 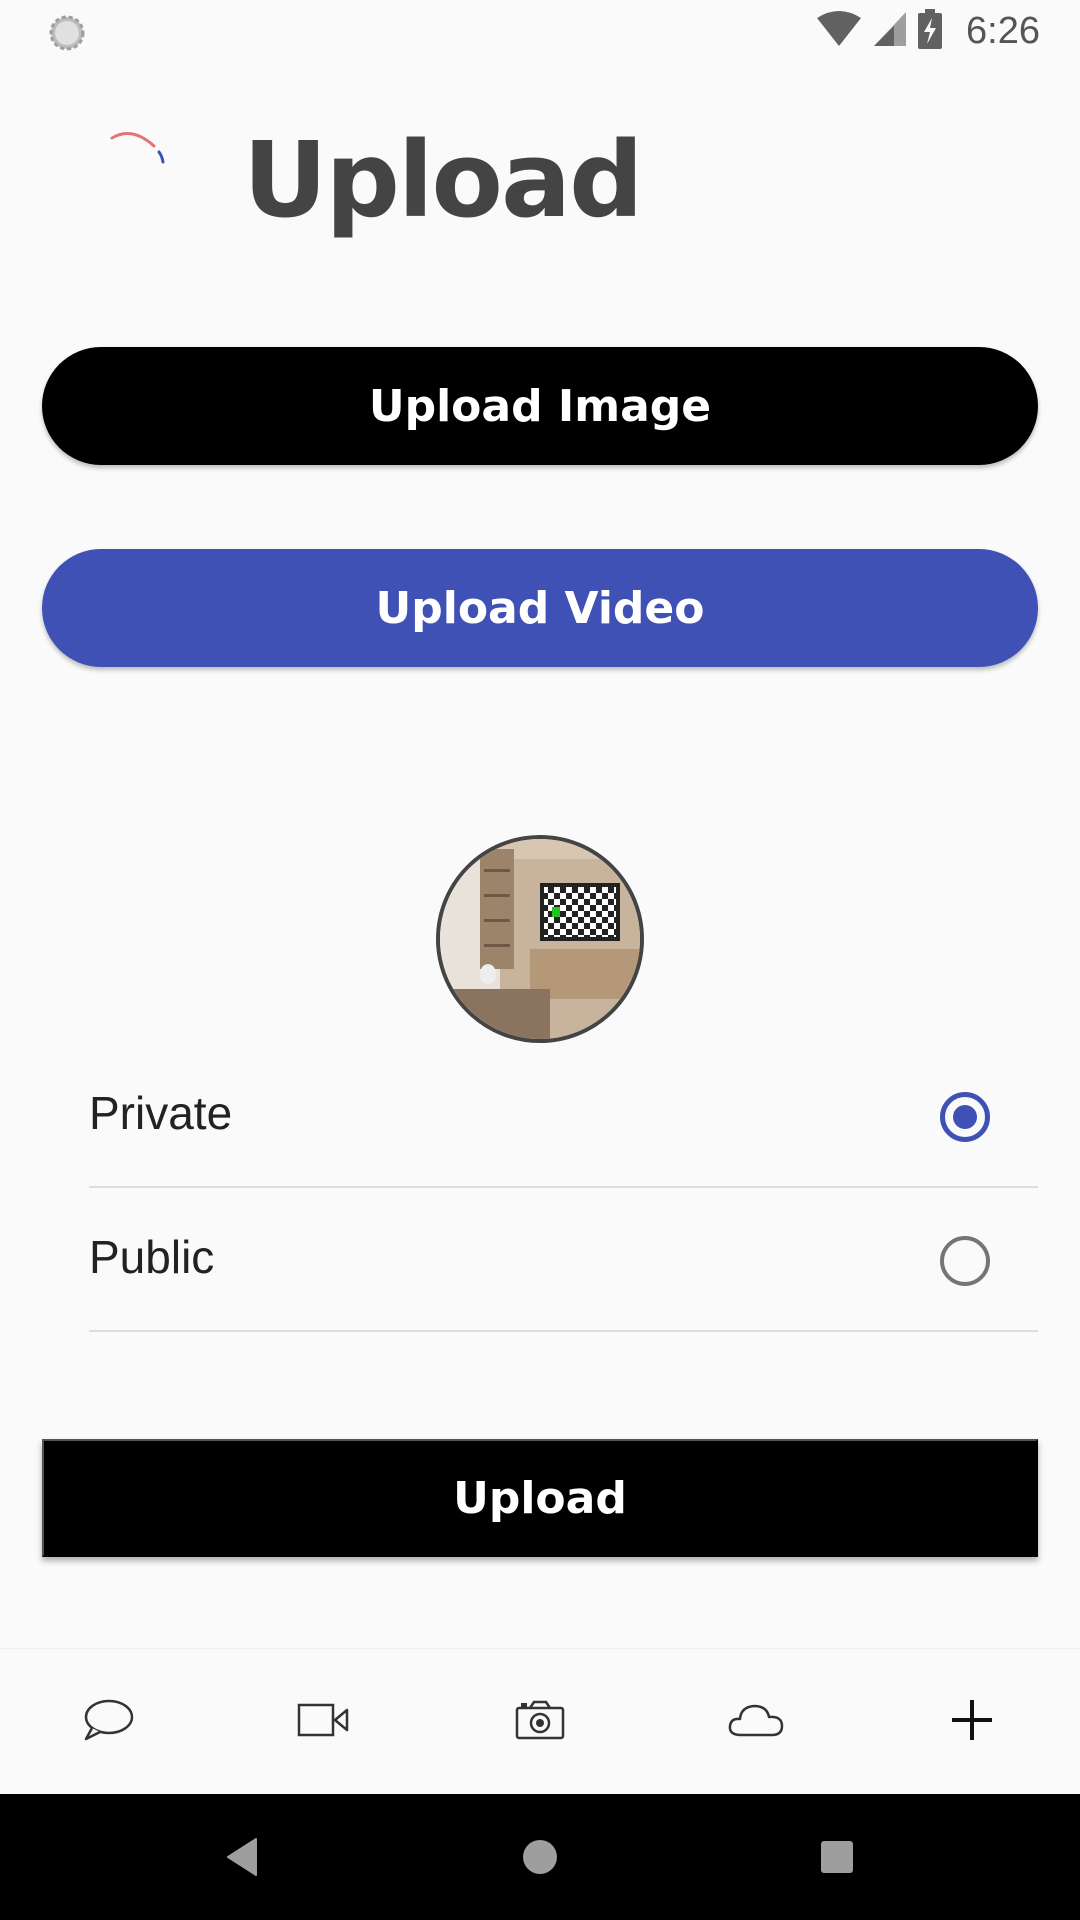 What do you see at coordinates (965, 1261) in the screenshot?
I see `public-radio` at bounding box center [965, 1261].